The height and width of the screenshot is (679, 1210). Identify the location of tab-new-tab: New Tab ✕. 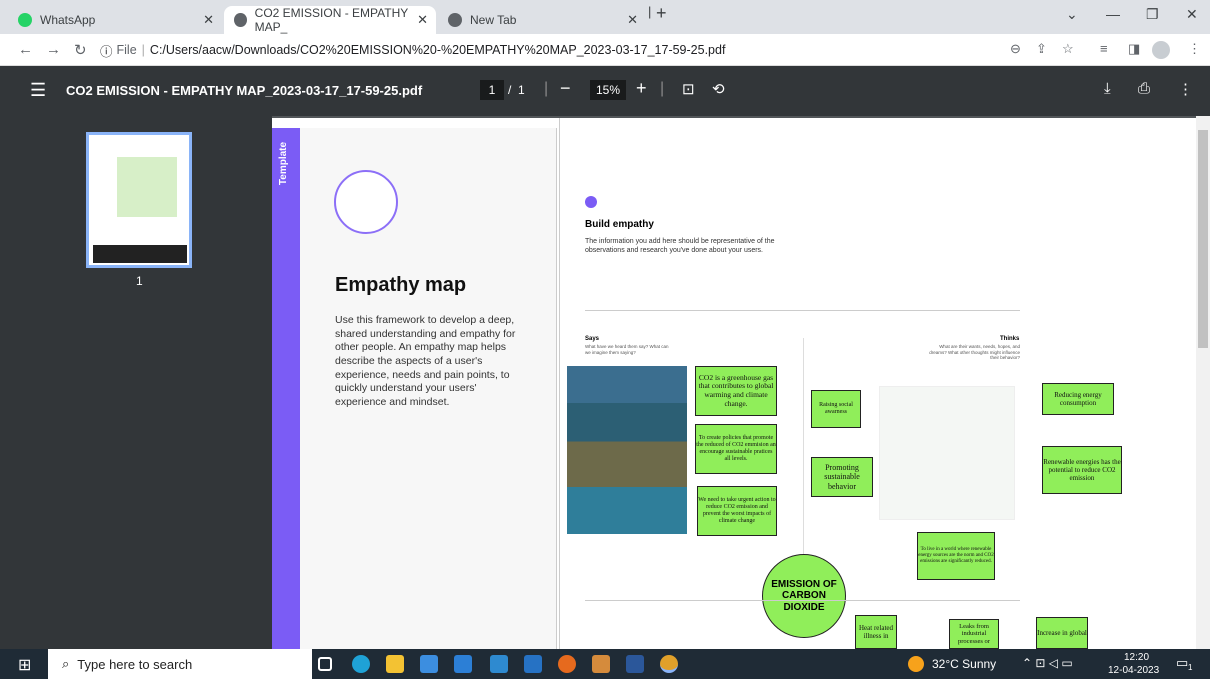
(542, 20).